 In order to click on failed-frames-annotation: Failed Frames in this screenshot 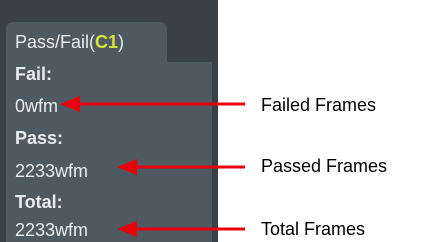, I will do `click(319, 105)`.